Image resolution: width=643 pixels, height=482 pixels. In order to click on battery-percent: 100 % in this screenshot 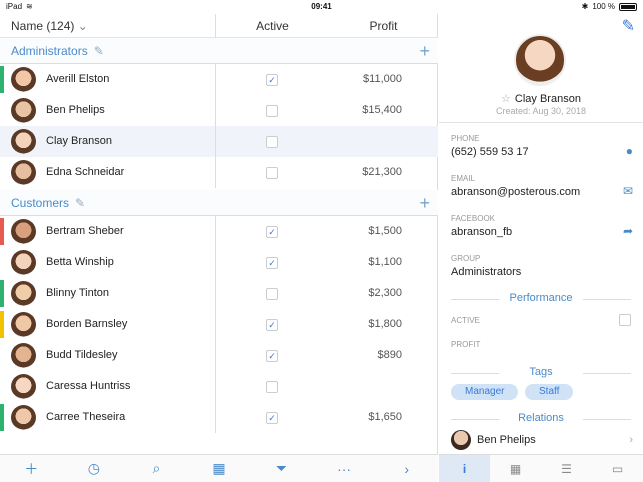, I will do `click(603, 6)`.